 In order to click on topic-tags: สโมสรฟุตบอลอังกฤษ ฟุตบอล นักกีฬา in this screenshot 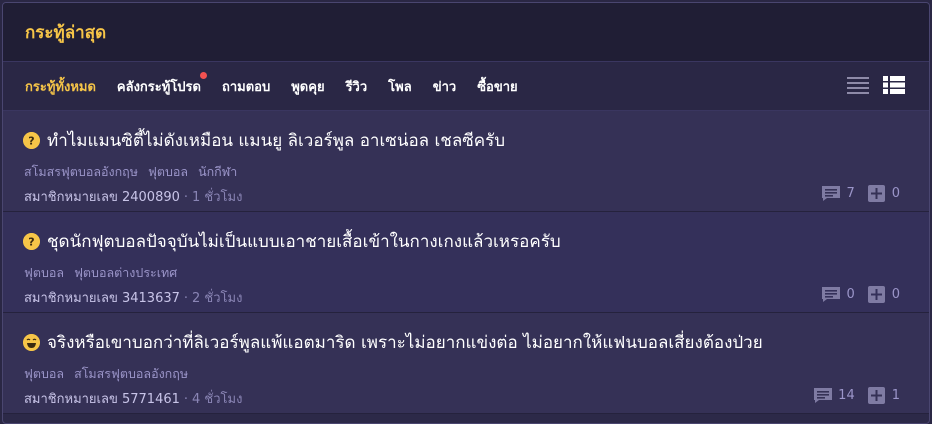, I will do `click(130, 172)`.